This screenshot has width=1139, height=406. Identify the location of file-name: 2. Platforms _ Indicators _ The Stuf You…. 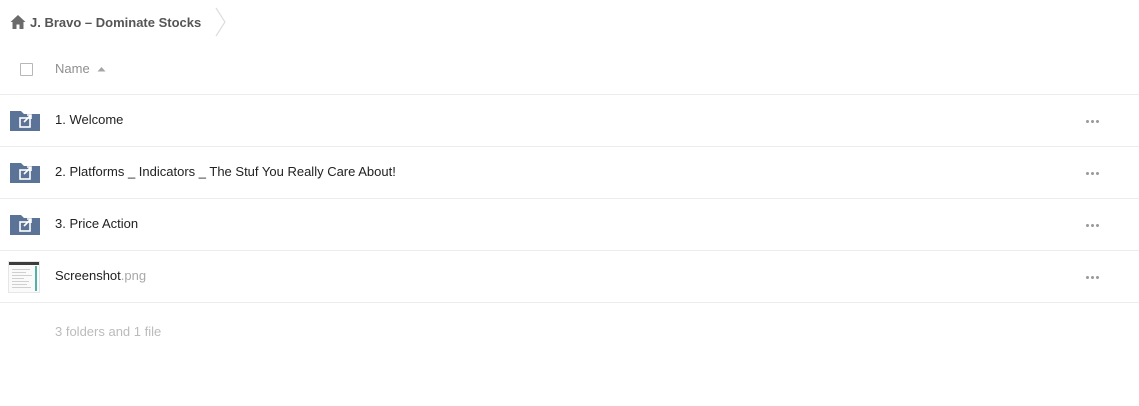
(225, 171).